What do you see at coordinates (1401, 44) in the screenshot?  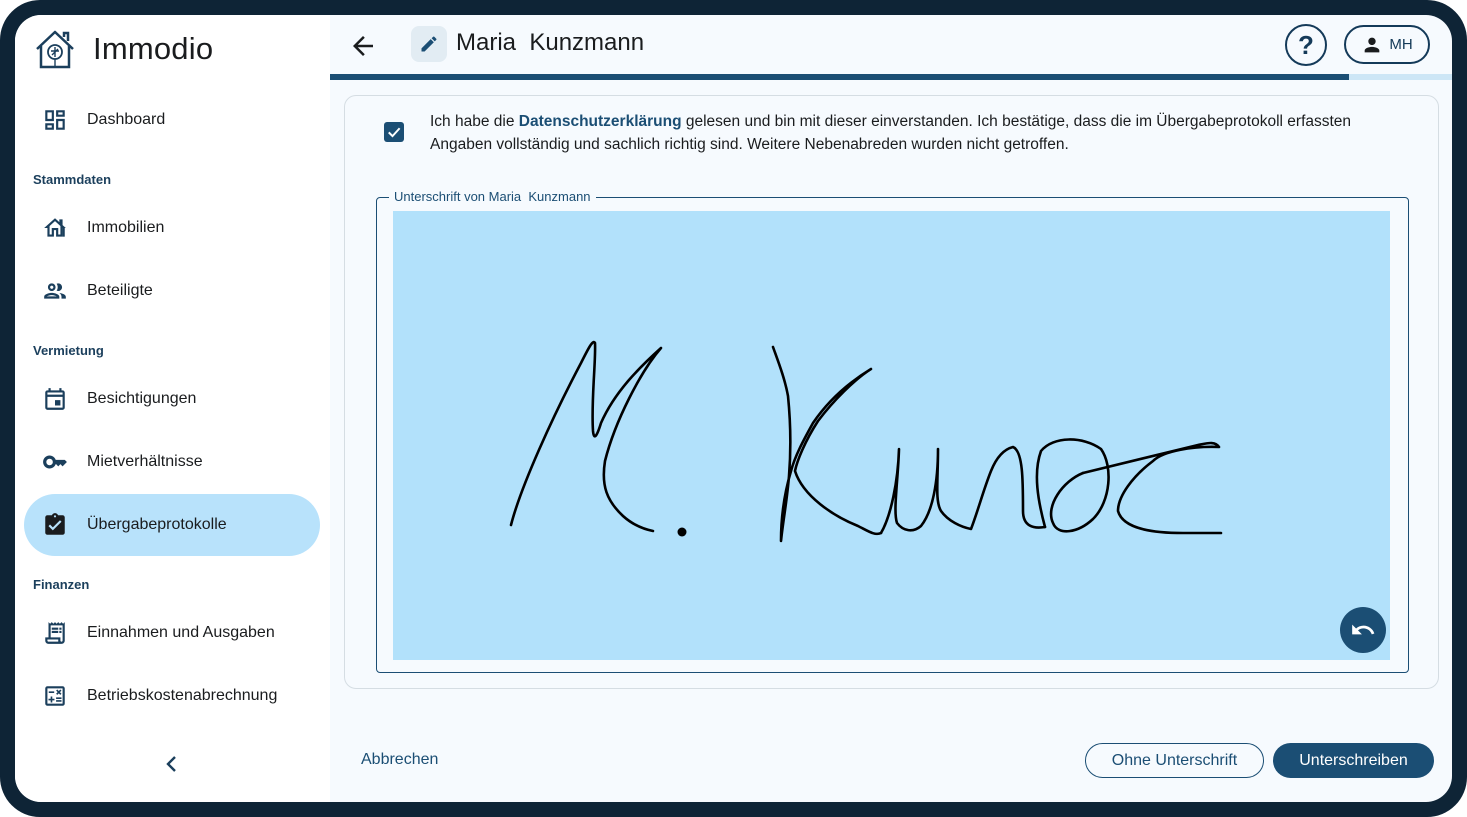 I see `user-initials: MH` at bounding box center [1401, 44].